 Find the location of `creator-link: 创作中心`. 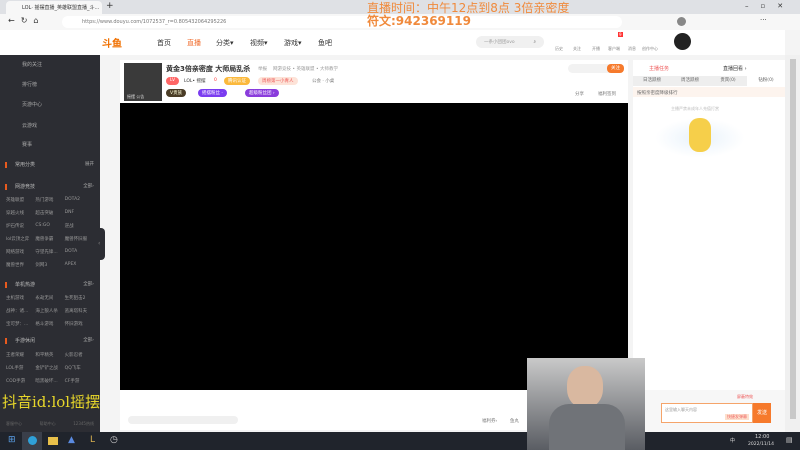

creator-link: 创作中心 is located at coordinates (650, 49).